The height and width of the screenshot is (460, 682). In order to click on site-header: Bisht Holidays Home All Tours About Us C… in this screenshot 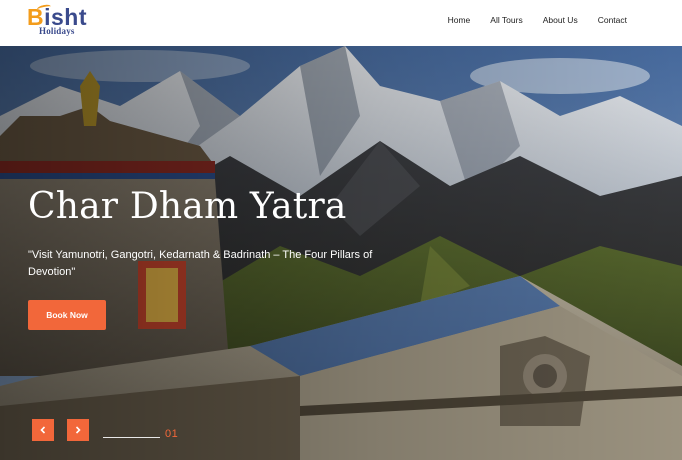, I will do `click(341, 23)`.